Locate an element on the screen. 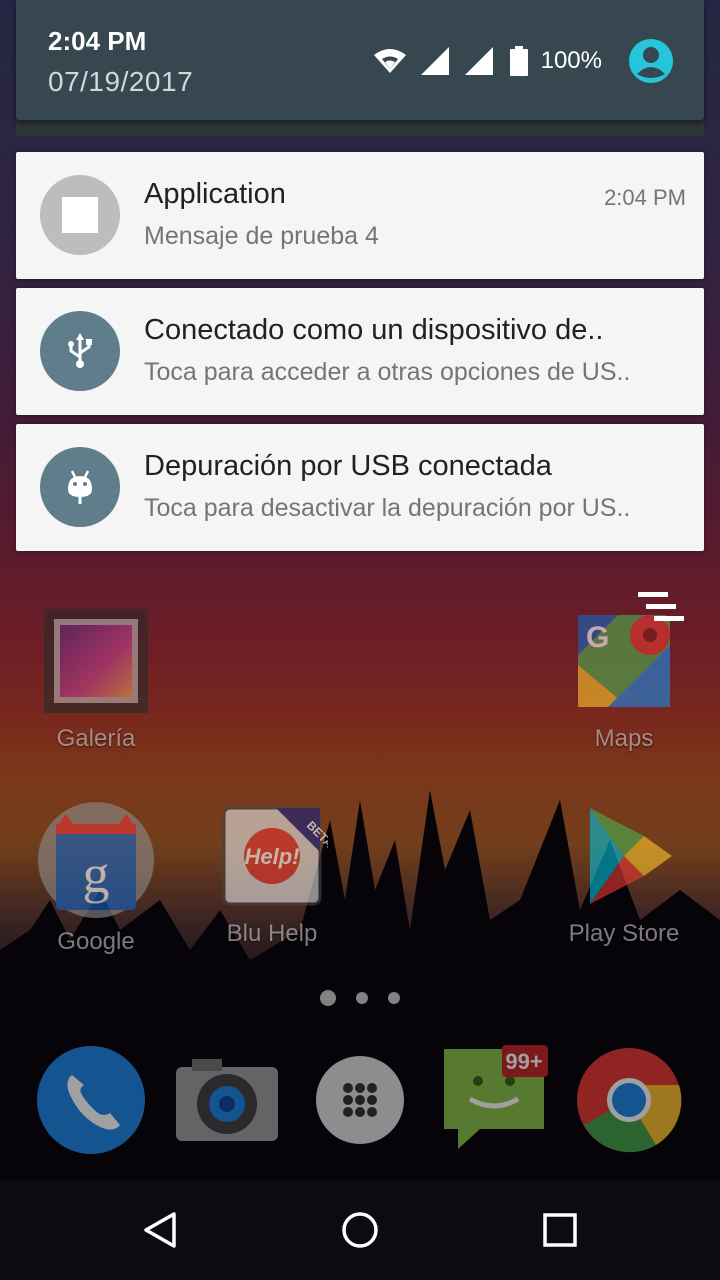 This screenshot has height=1280, width=720. back-button is located at coordinates (160, 1230).